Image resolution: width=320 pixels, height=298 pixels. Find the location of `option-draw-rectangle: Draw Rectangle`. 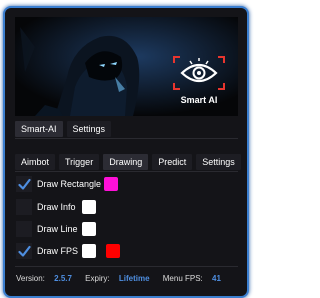

option-draw-rectangle: Draw Rectangle is located at coordinates (58, 184).